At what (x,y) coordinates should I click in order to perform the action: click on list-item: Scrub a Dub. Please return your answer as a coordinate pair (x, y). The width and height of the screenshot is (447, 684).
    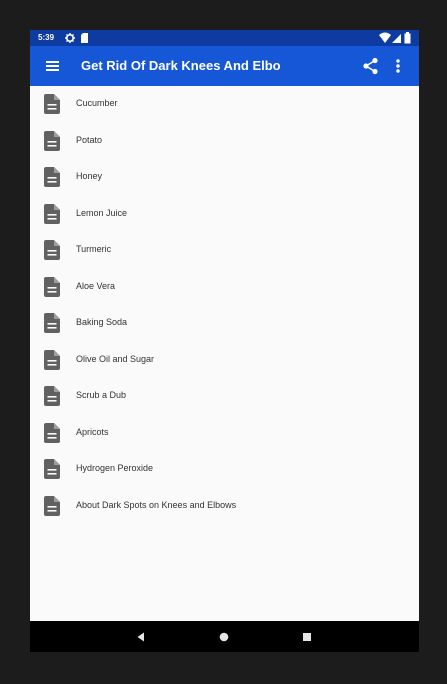
    Looking at the image, I should click on (224, 396).